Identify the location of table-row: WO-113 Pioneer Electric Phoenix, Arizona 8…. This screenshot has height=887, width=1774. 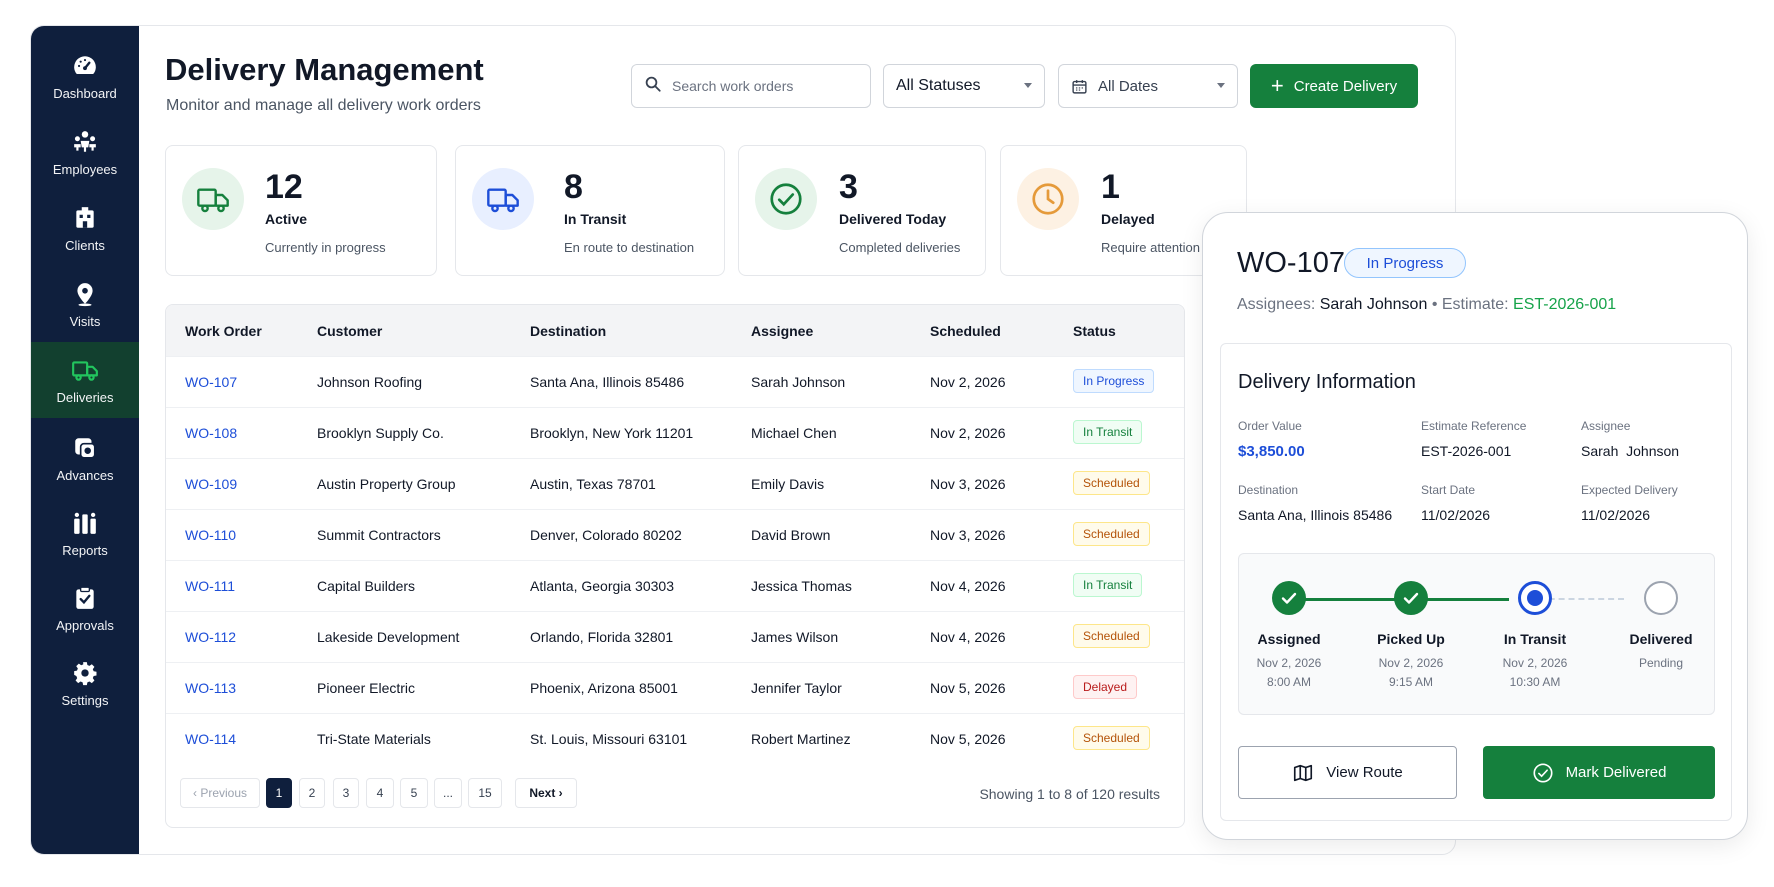
(675, 687).